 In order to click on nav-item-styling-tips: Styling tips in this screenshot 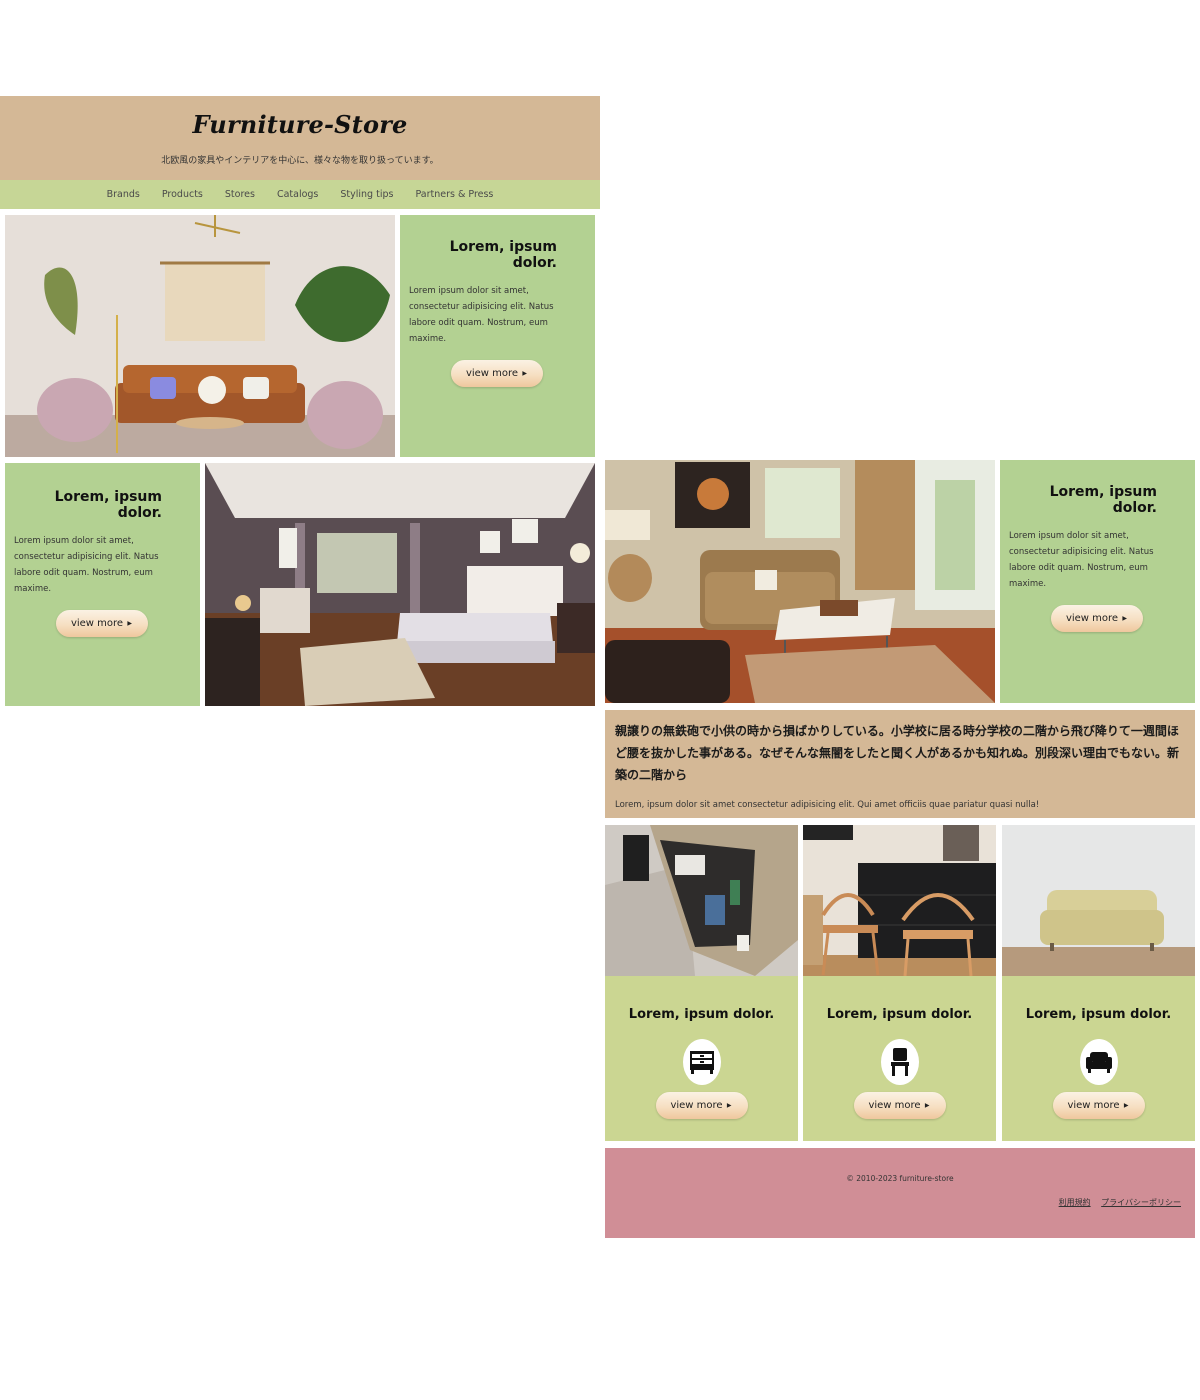, I will do `click(366, 194)`.